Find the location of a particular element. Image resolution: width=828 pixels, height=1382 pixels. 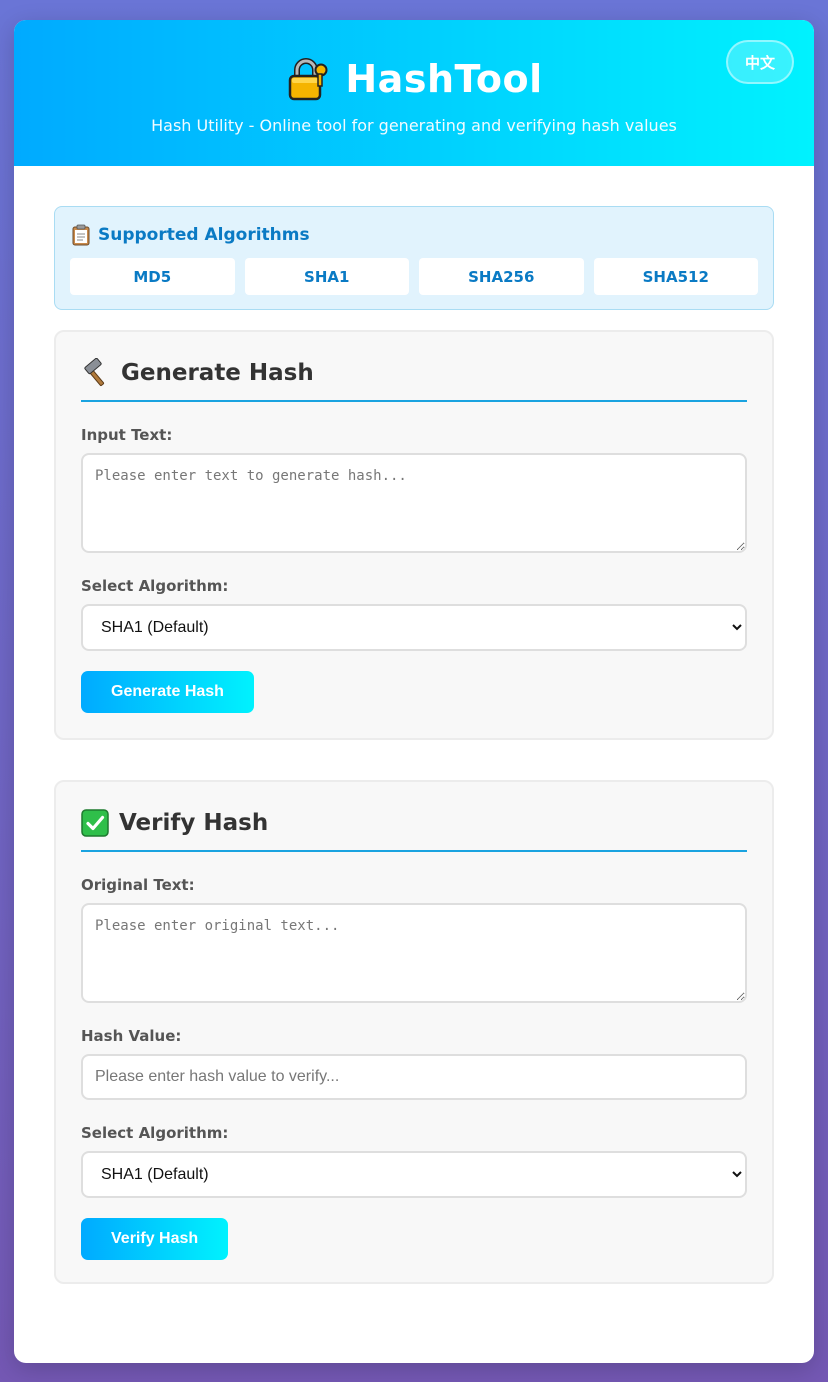

app-title: HashTool is located at coordinates (444, 79).